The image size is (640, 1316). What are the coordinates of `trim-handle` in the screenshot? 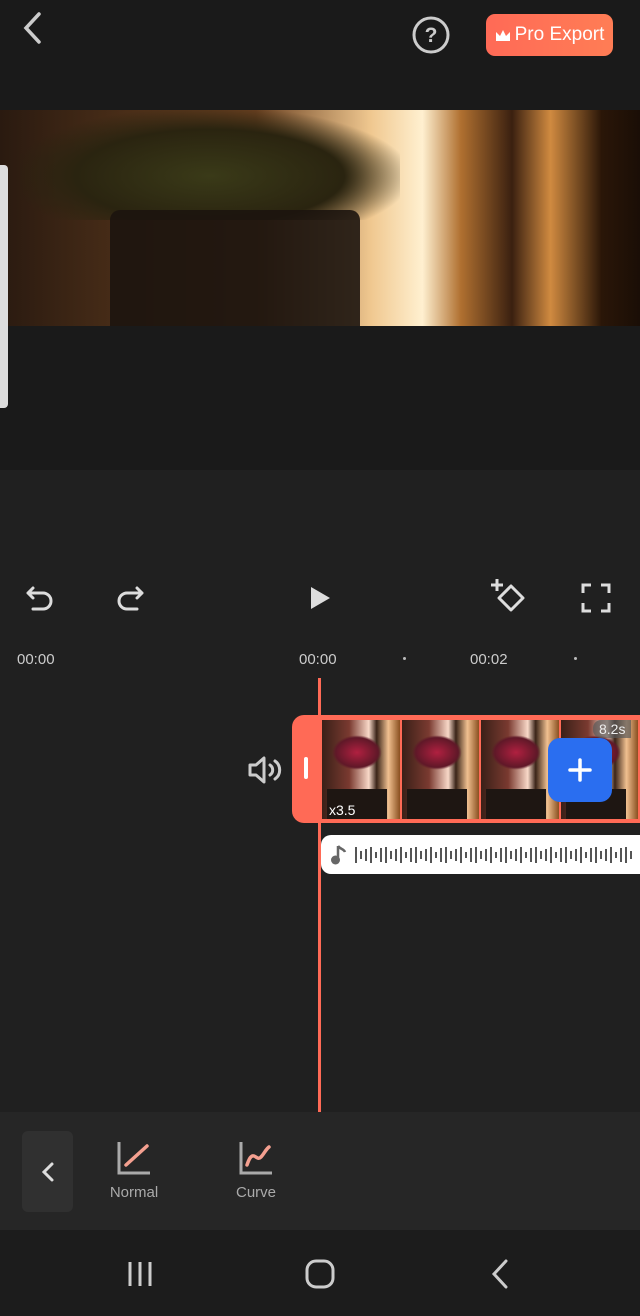 It's located at (306, 768).